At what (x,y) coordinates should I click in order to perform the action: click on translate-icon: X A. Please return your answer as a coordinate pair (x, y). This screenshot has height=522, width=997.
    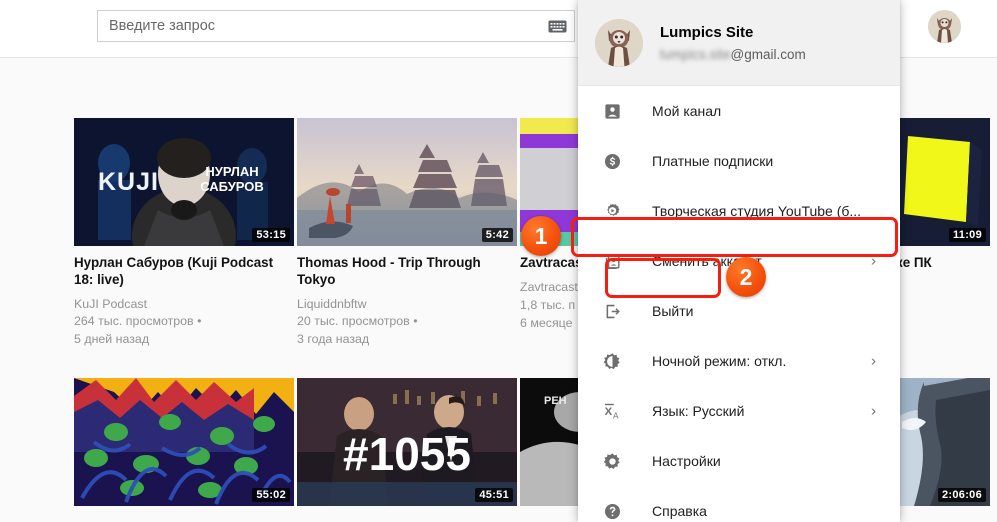
    Looking at the image, I should click on (612, 411).